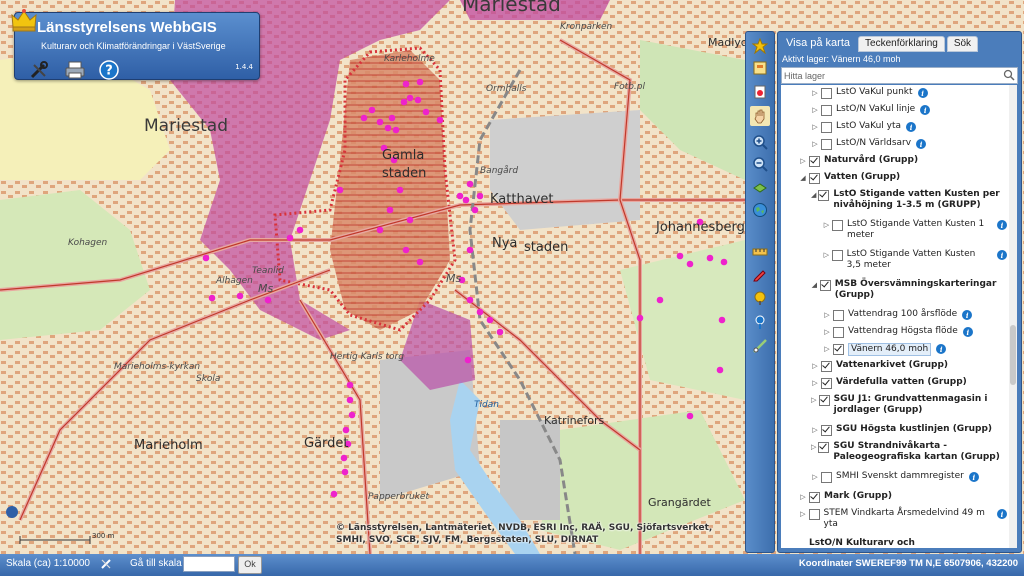 Image resolution: width=1024 pixels, height=576 pixels. Describe the element at coordinates (1009, 75) in the screenshot. I see `search-icon` at that location.